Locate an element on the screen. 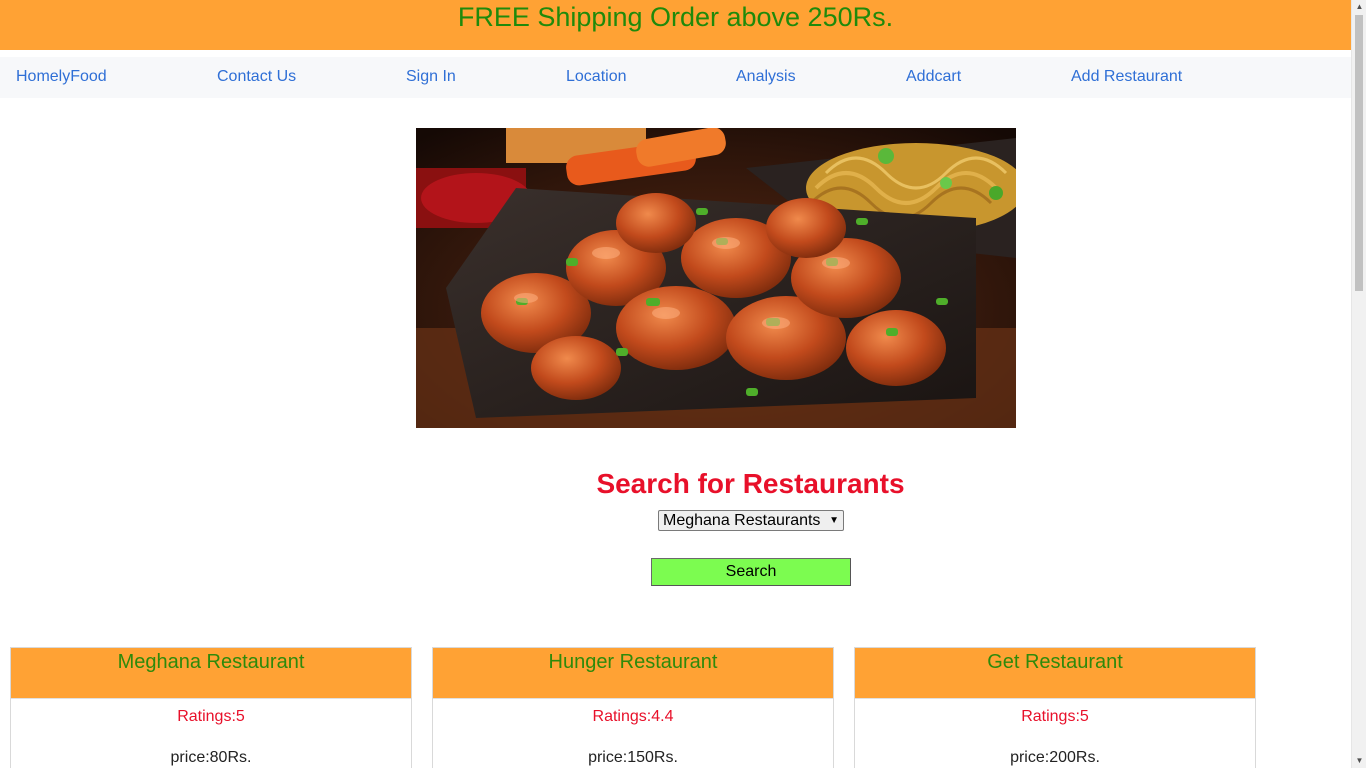  restaurant-name: Meghana Restaurant is located at coordinates (211, 662).